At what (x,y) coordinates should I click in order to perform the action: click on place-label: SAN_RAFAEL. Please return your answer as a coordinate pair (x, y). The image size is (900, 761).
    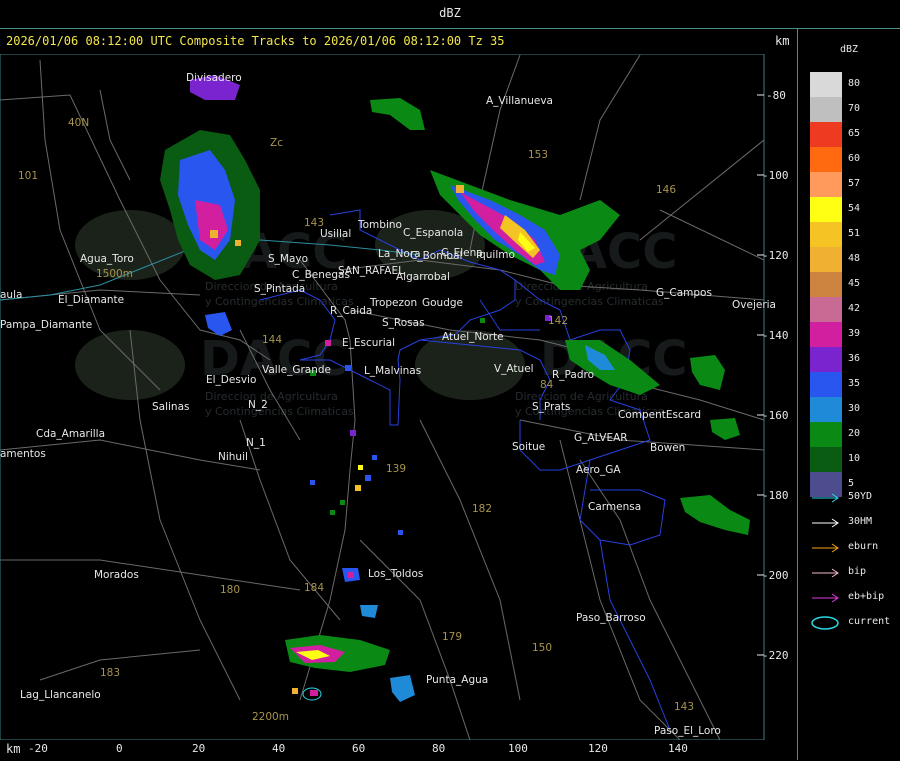
    Looking at the image, I should click on (371, 271).